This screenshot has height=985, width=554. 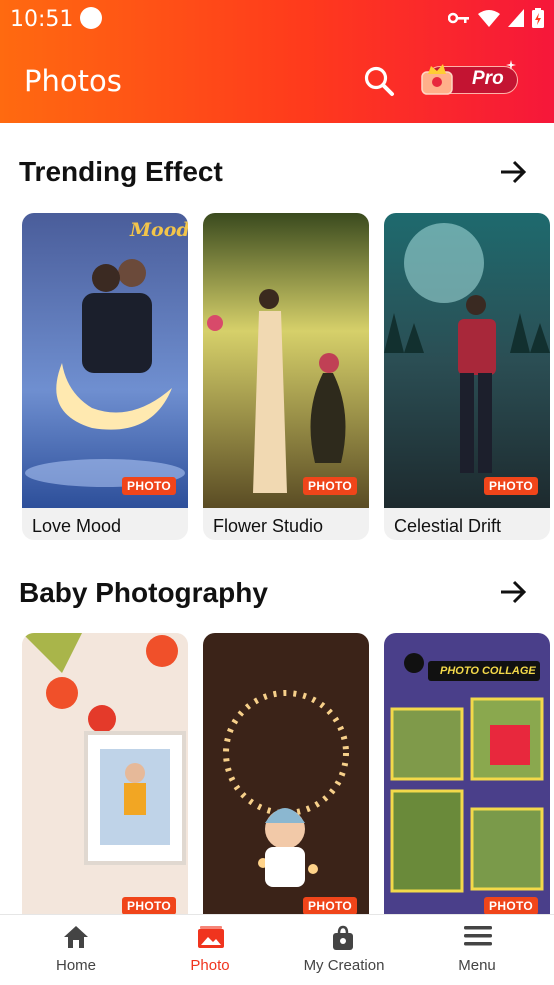 I want to click on section-title-baby: Baby Photography, so click(x=143, y=592).